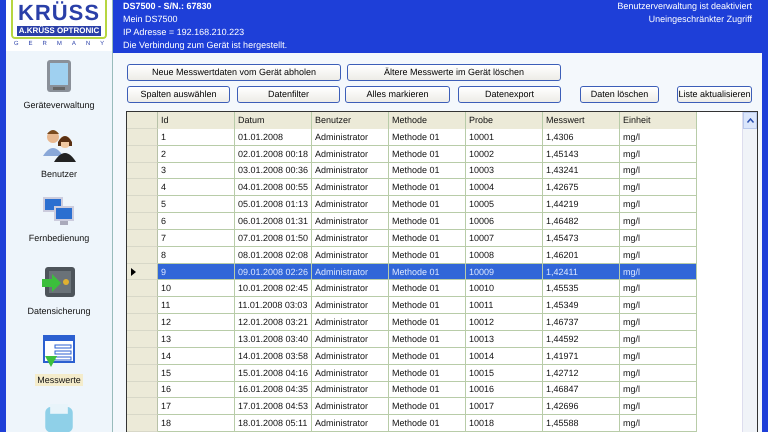 The width and height of the screenshot is (768, 432). Describe the element at coordinates (59, 380) in the screenshot. I see `sidebar-item: Messwerte` at that location.